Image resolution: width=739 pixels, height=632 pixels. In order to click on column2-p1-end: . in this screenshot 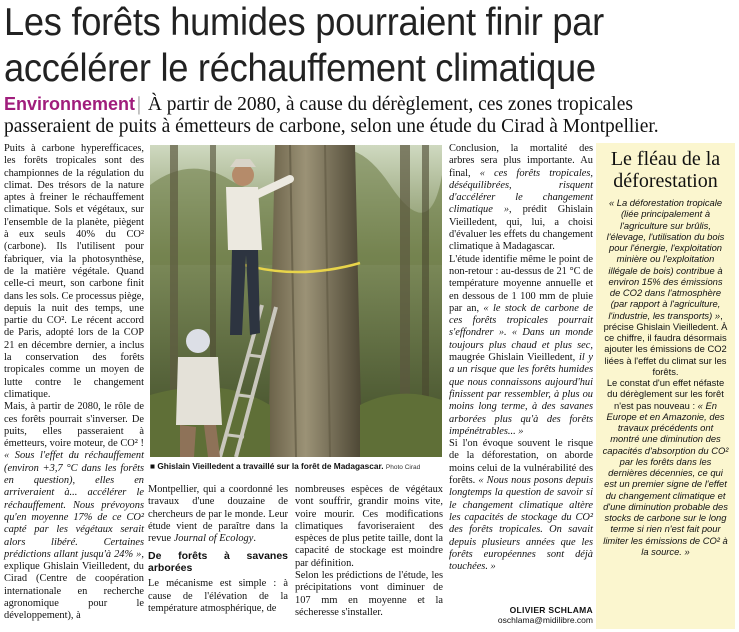, I will do `click(254, 539)`.